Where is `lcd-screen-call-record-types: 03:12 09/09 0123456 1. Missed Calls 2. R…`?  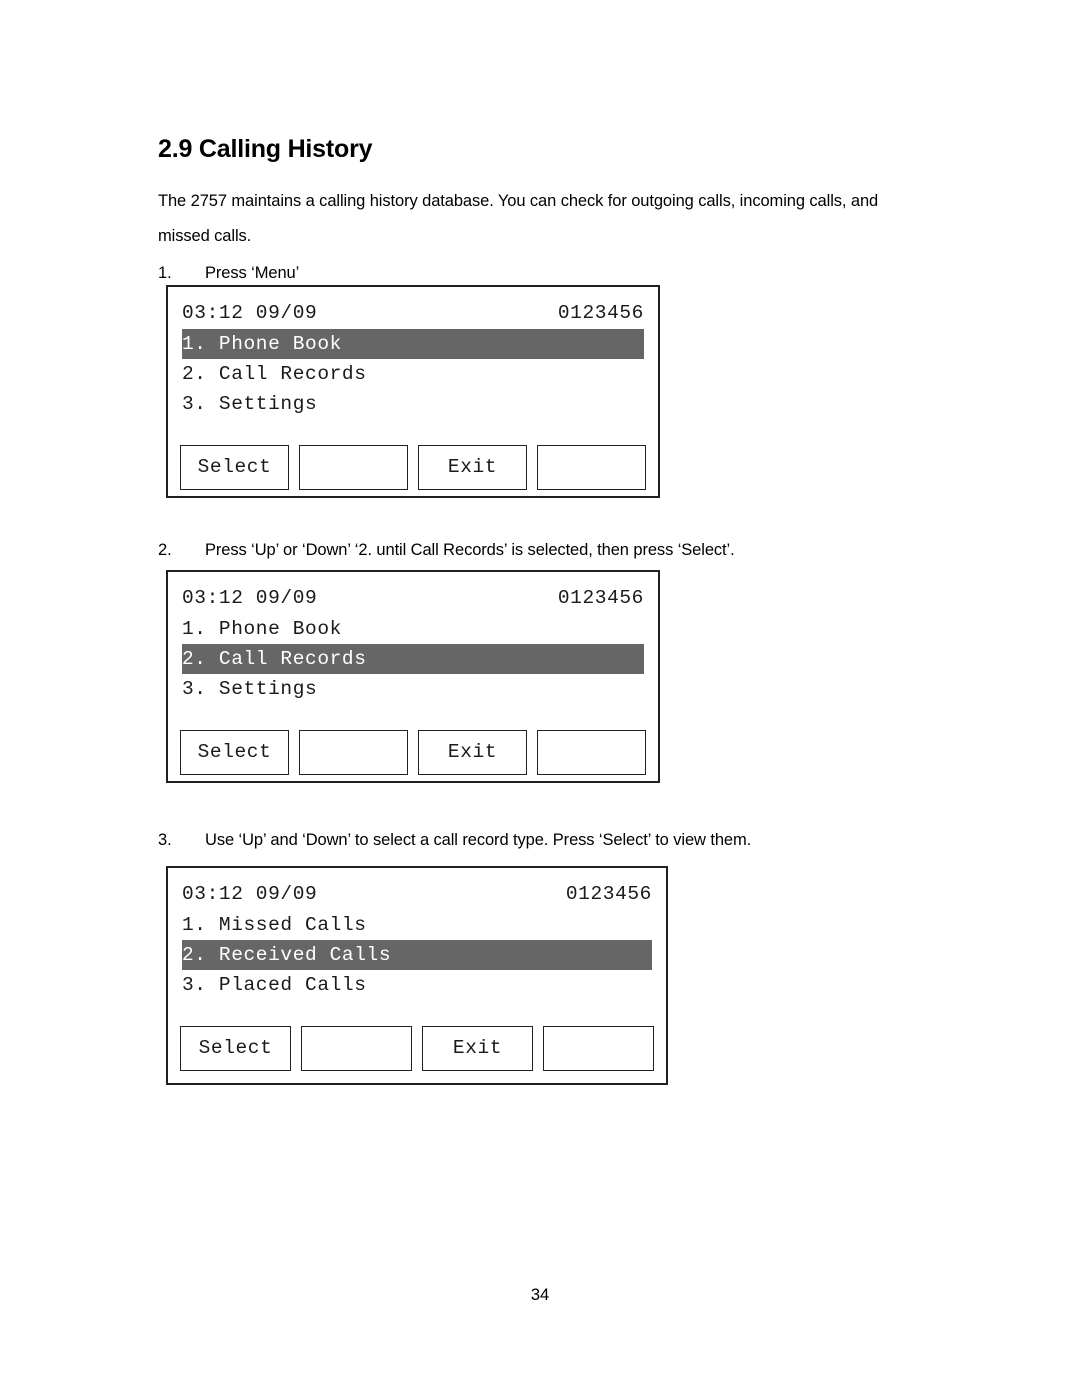
lcd-screen-call-record-types: 03:12 09/09 0123456 1. Missed Calls 2. R… is located at coordinates (417, 975).